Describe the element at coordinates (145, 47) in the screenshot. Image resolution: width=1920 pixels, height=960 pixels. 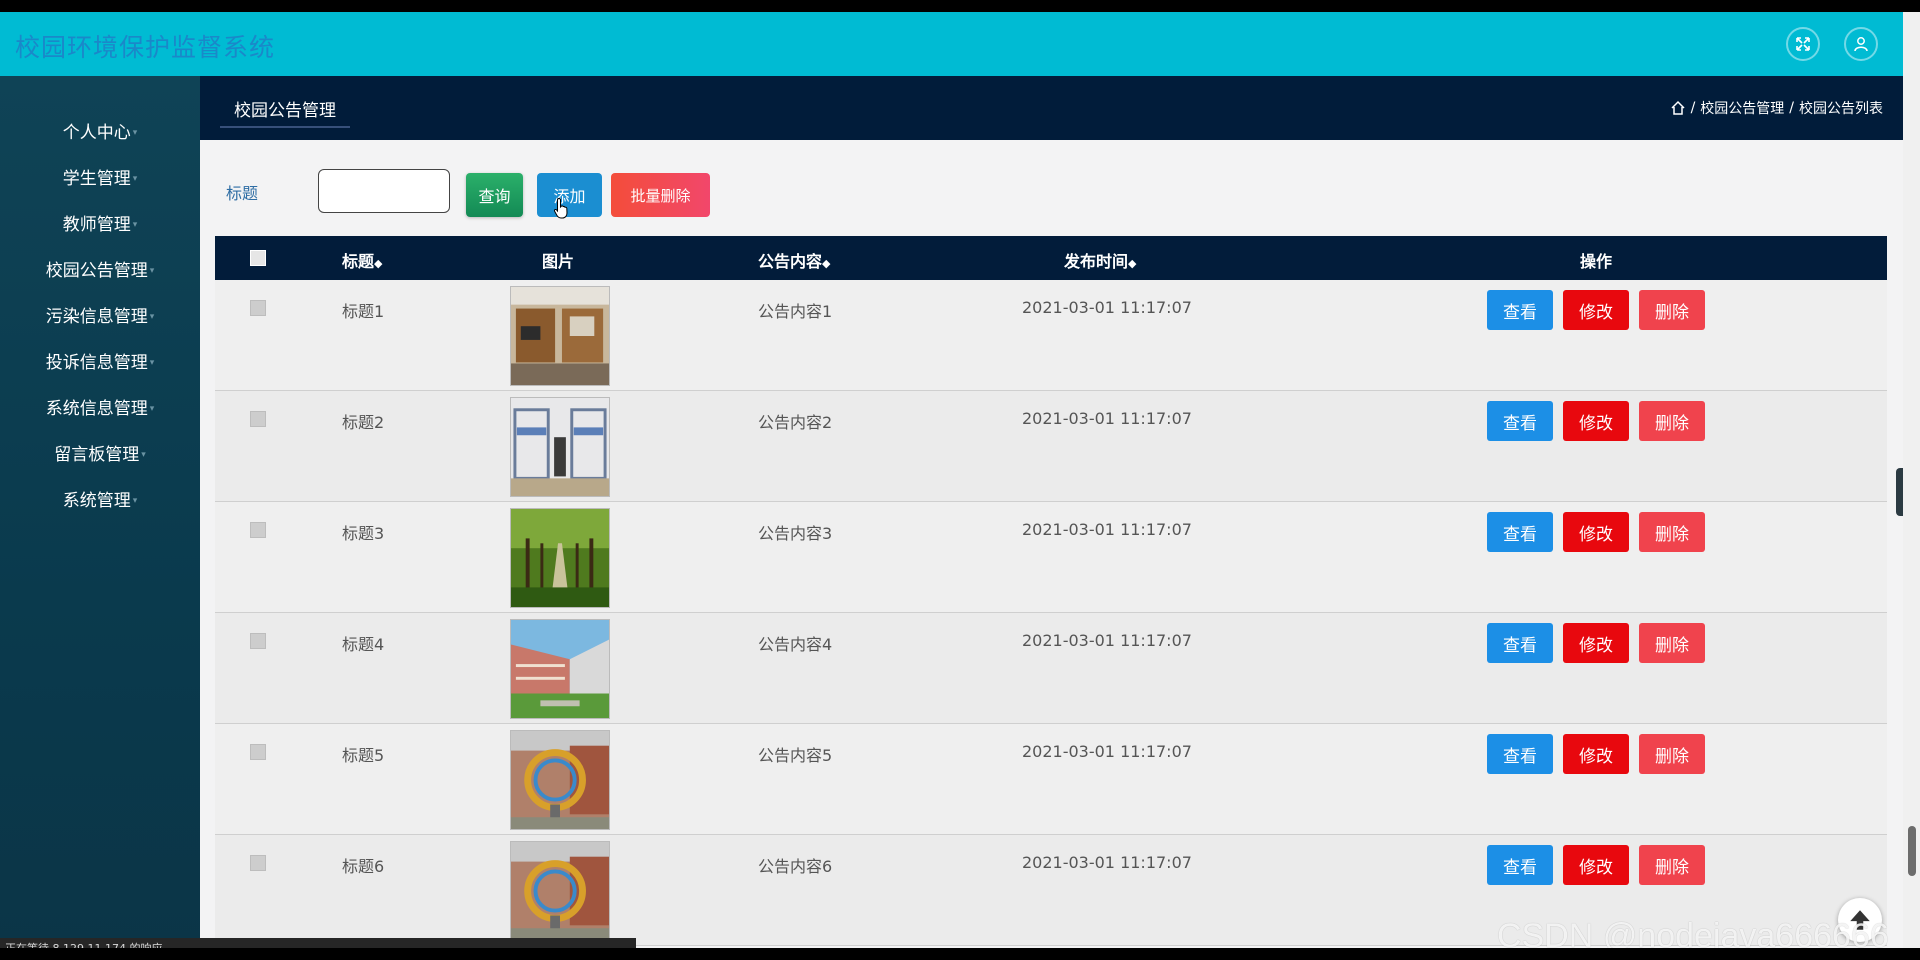
I see `app-title: 校园环境保护监督系统` at that location.